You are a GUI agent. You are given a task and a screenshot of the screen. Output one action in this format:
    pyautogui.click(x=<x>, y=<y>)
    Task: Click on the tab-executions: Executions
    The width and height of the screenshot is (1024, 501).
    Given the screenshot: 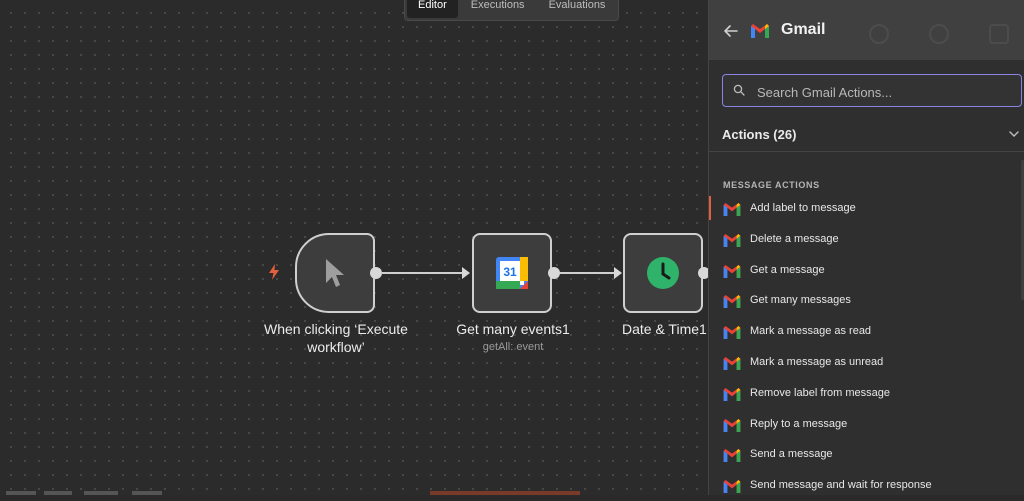 What is the action you would take?
    pyautogui.click(x=498, y=9)
    